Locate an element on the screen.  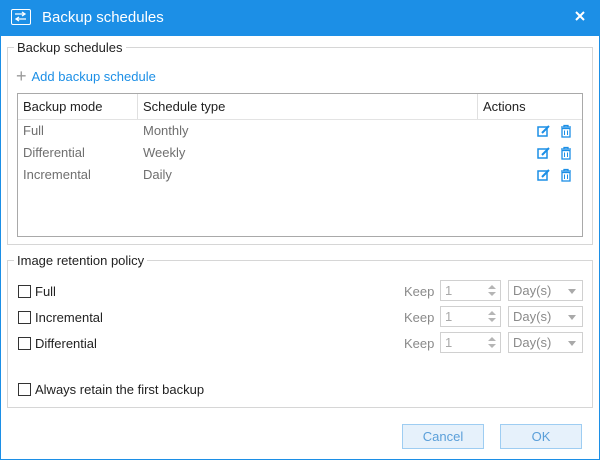
retention-policy-legend: Image retention policy is located at coordinates (81, 260).